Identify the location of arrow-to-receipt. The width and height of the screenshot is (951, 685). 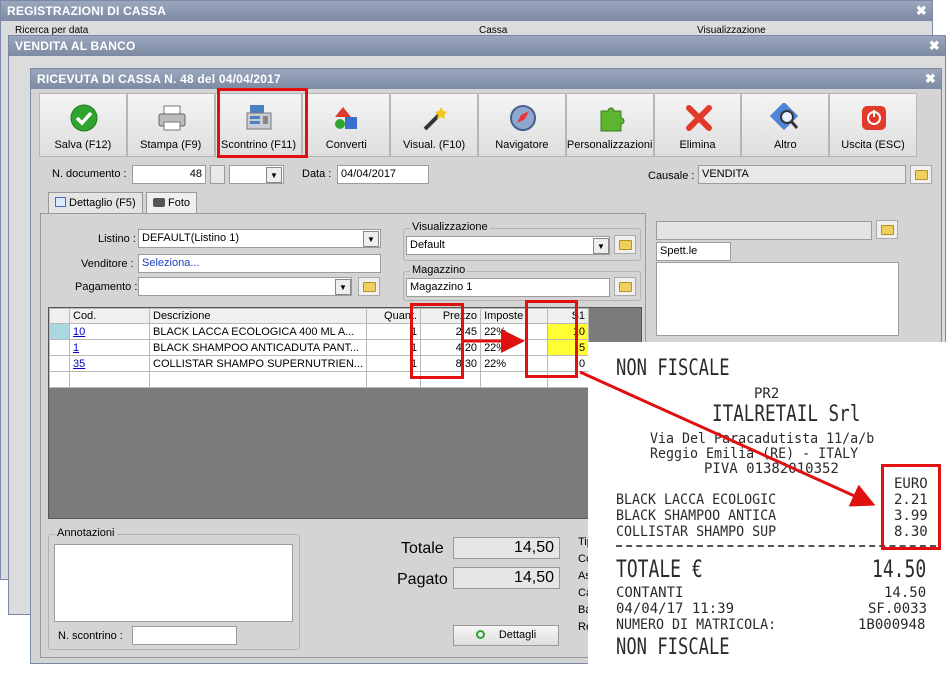
(727, 438).